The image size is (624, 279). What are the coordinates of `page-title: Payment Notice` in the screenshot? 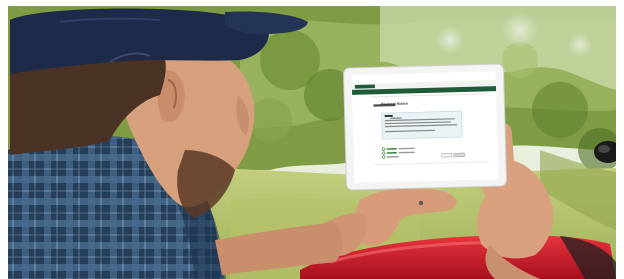 It's located at (394, 104).